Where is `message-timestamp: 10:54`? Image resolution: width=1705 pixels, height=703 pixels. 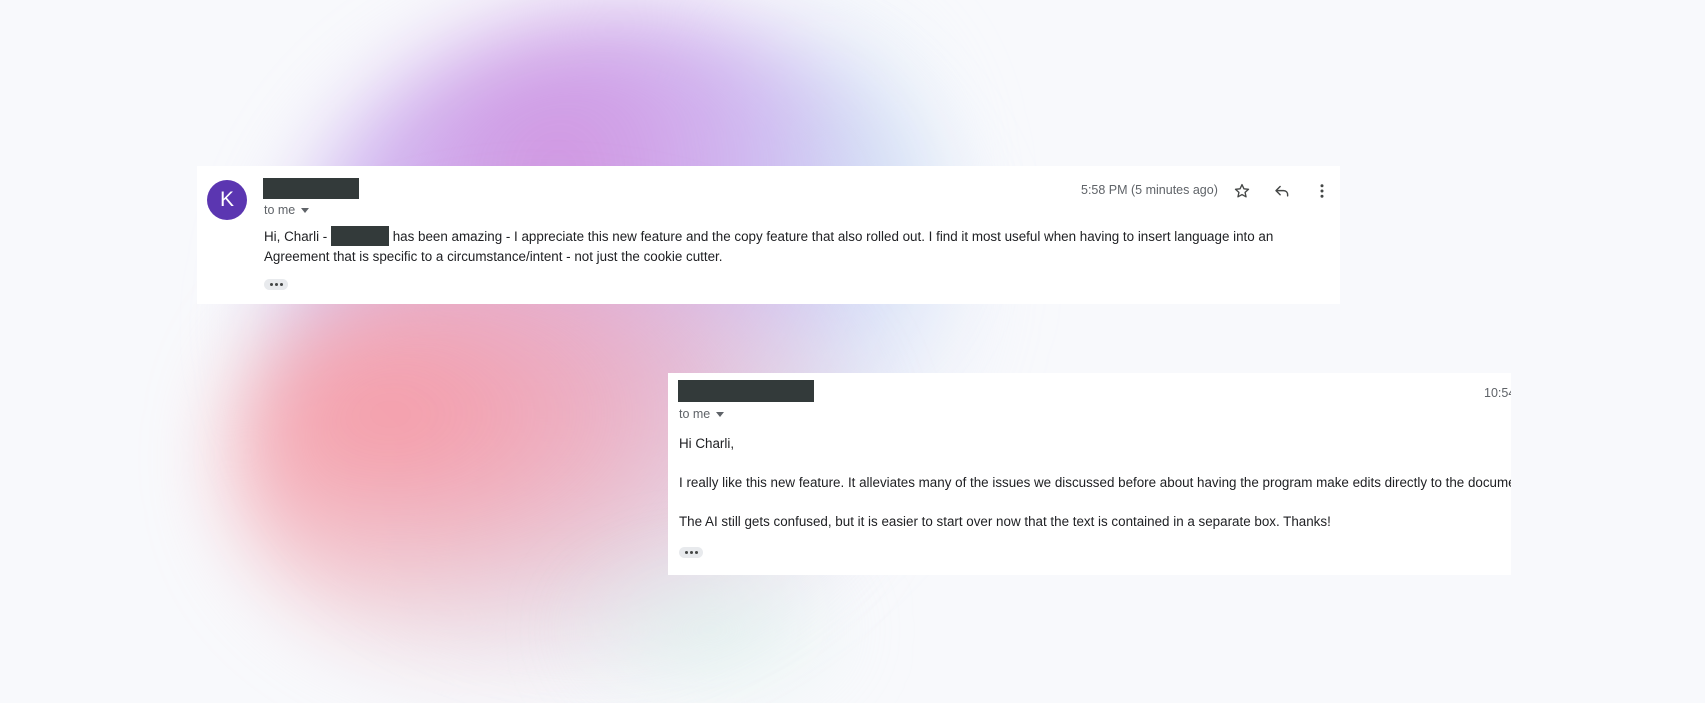 message-timestamp: 10:54 is located at coordinates (1497, 393).